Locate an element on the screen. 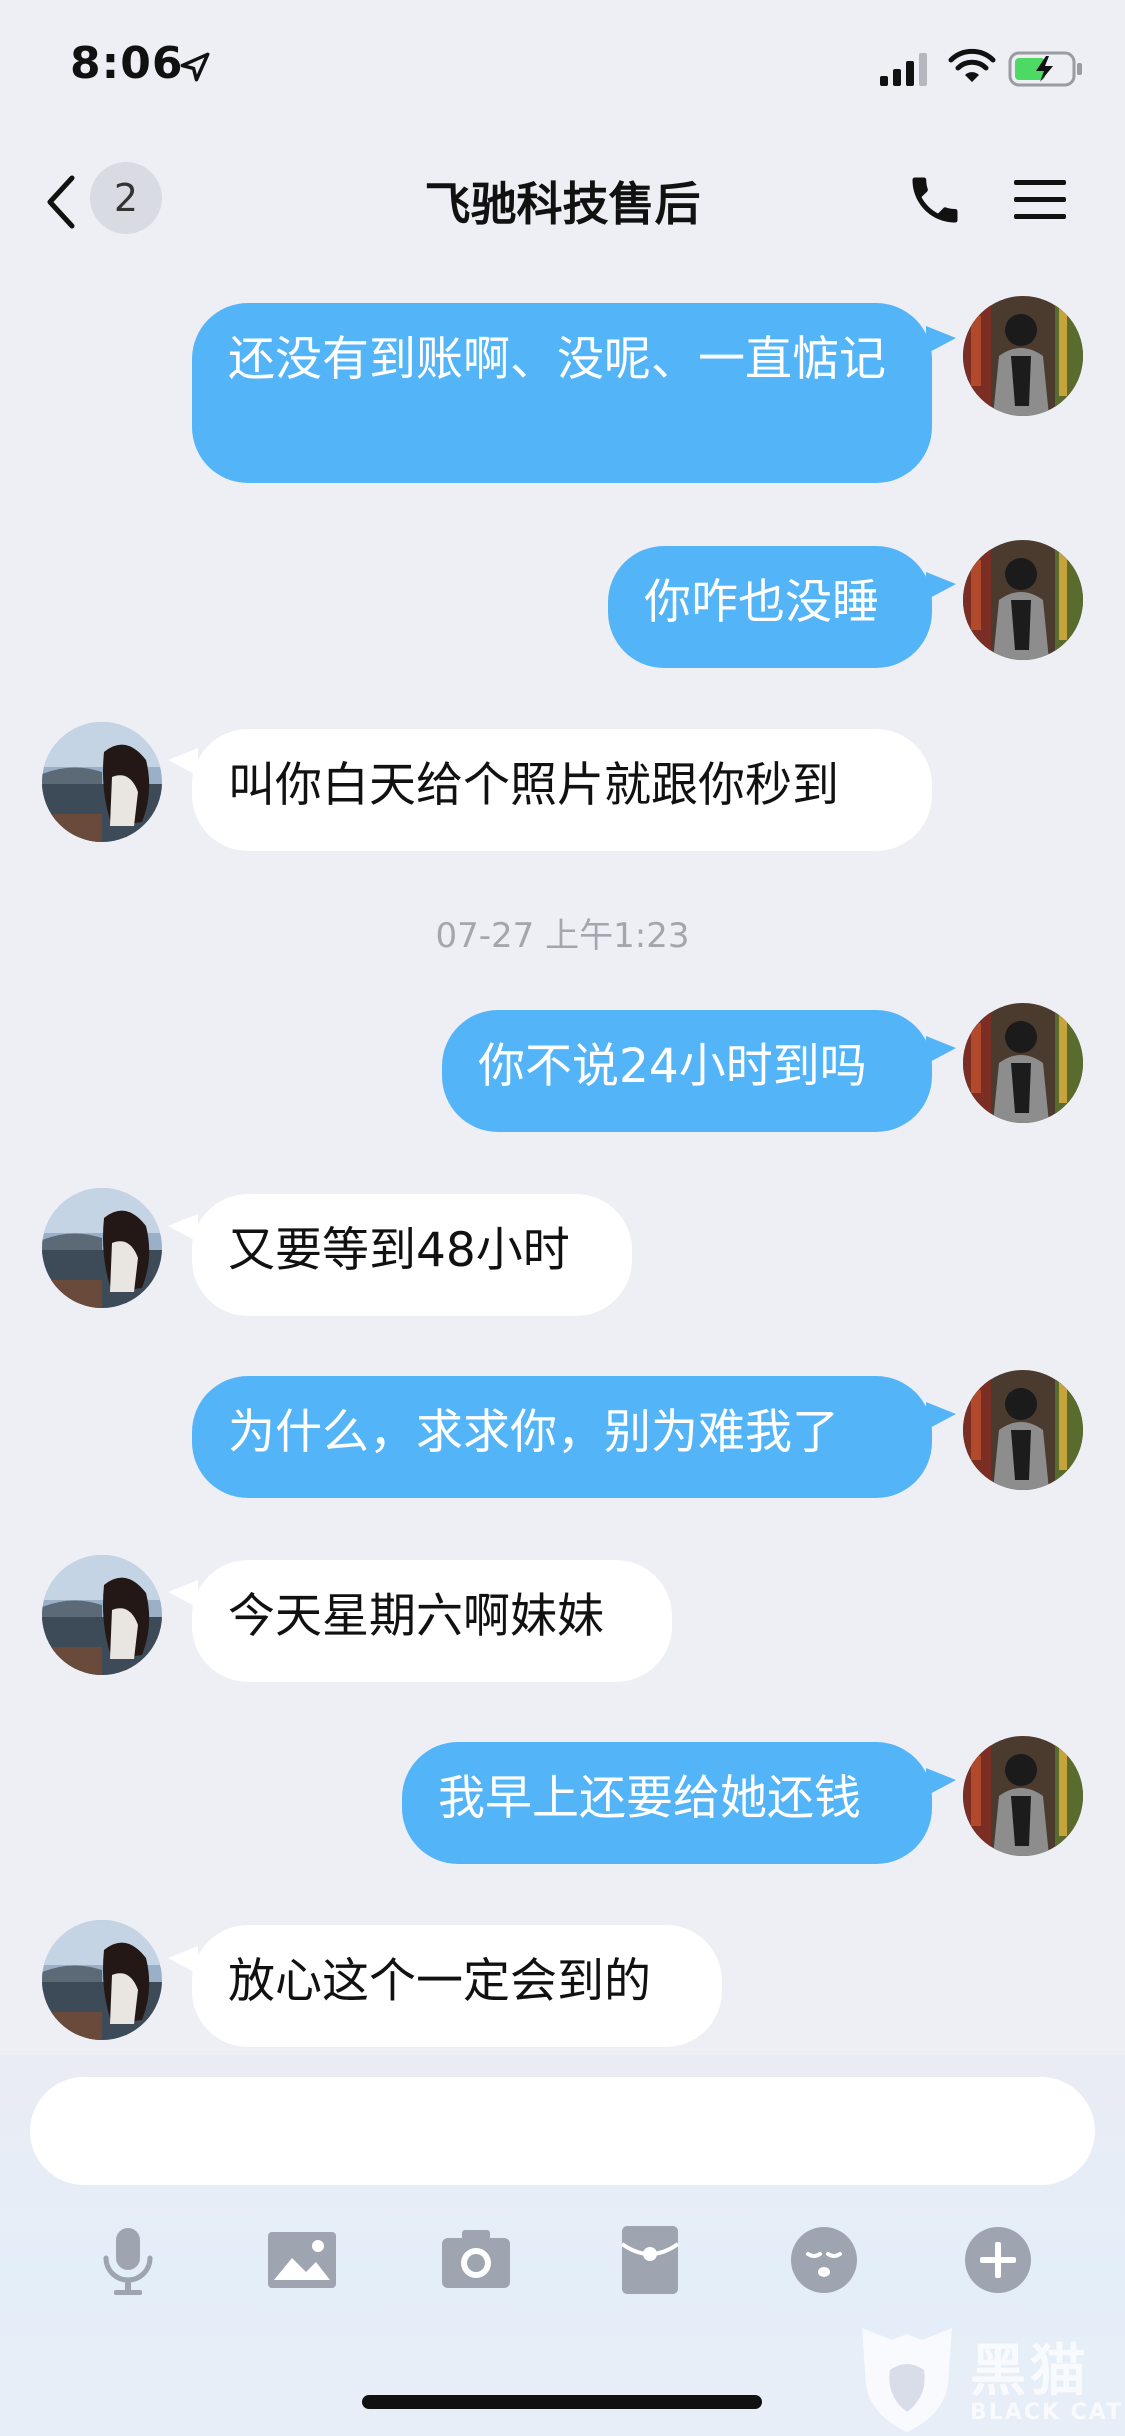 The height and width of the screenshot is (2436, 1125). cat-shield-icon is located at coordinates (907, 2380).